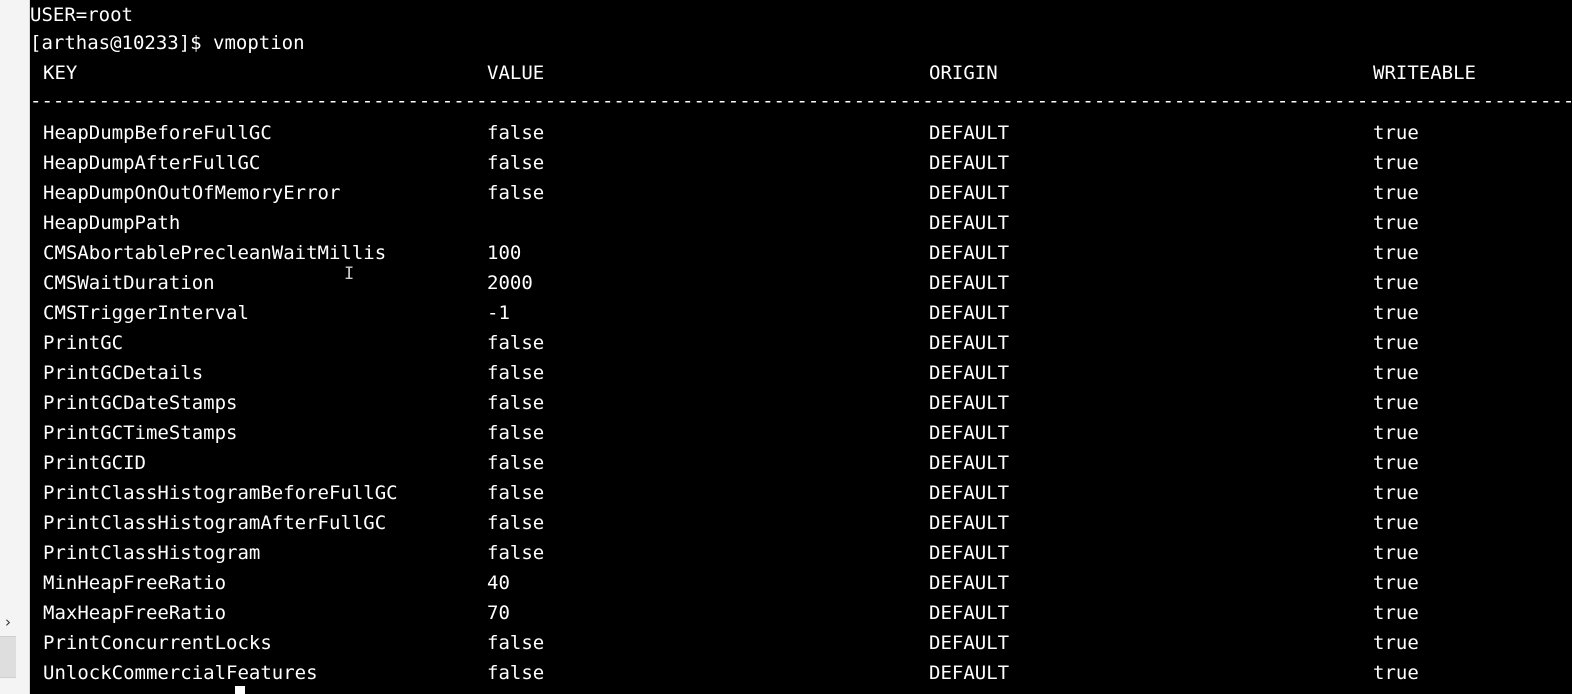 Image resolution: width=1572 pixels, height=694 pixels. Describe the element at coordinates (15, 347) in the screenshot. I see `left-side-panel: ›` at that location.